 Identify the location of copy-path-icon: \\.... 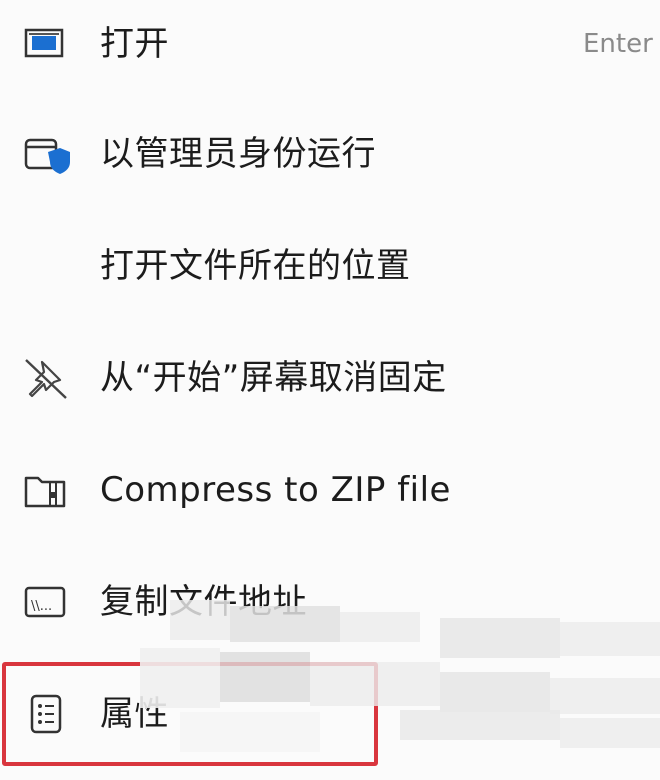
(46, 602).